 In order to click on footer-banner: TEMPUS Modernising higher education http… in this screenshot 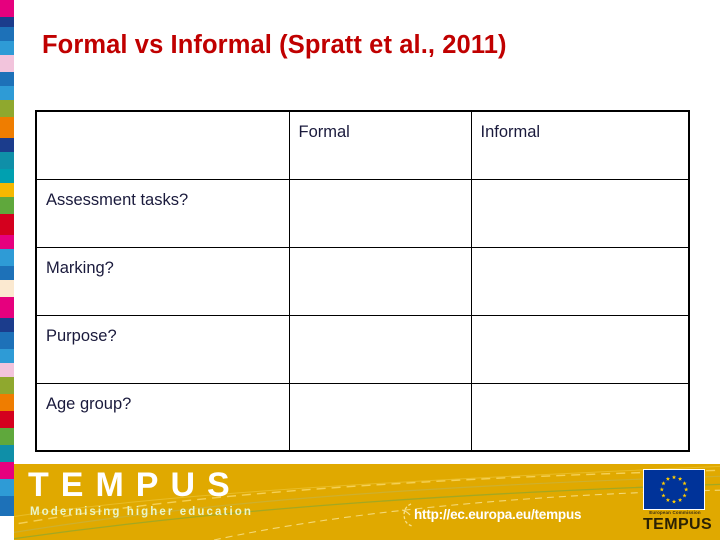, I will do `click(367, 502)`.